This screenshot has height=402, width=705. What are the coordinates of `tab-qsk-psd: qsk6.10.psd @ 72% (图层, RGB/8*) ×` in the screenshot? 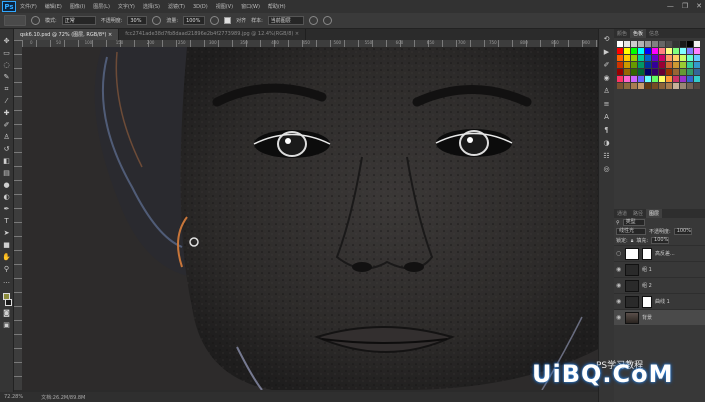 It's located at (67, 34).